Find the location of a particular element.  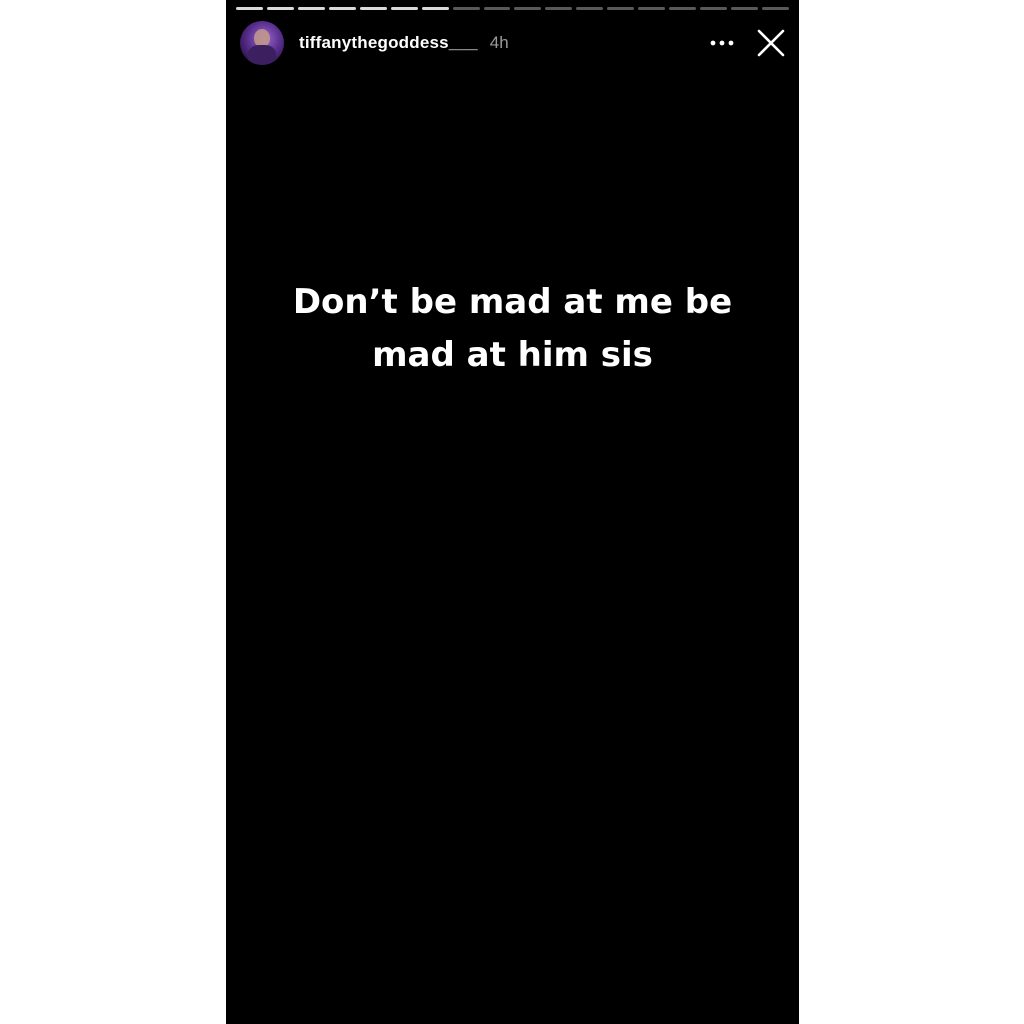

close-icon is located at coordinates (771, 43).